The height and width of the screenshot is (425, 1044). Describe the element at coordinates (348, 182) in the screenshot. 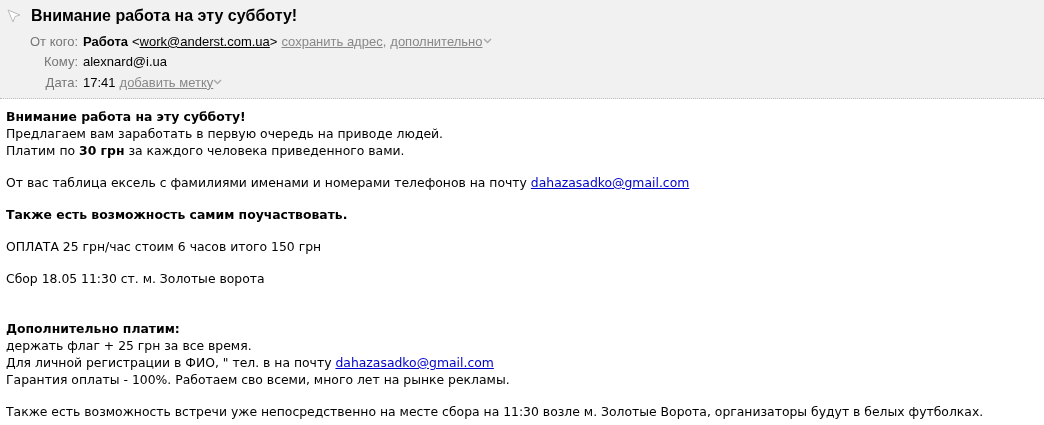

I see `body-text: От вас таблица ексель с фамилиями именами и номерами телефонов на почту dahazasadko@gmail.com` at that location.